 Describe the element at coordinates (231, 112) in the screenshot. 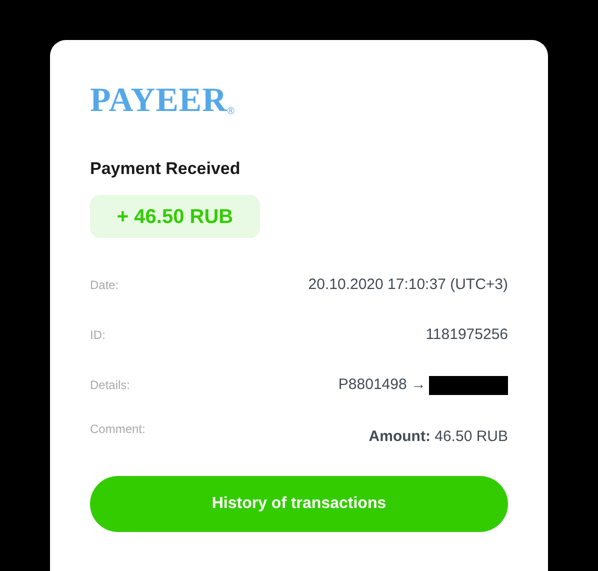

I see `registered-mark: ®` at that location.